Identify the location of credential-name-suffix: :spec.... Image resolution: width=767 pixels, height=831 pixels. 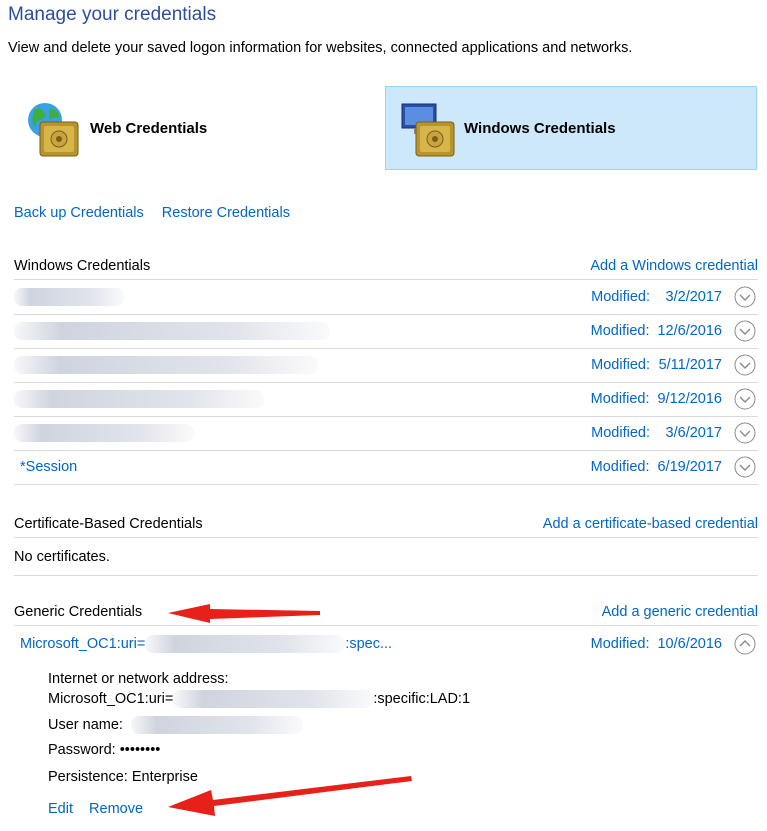
(369, 644).